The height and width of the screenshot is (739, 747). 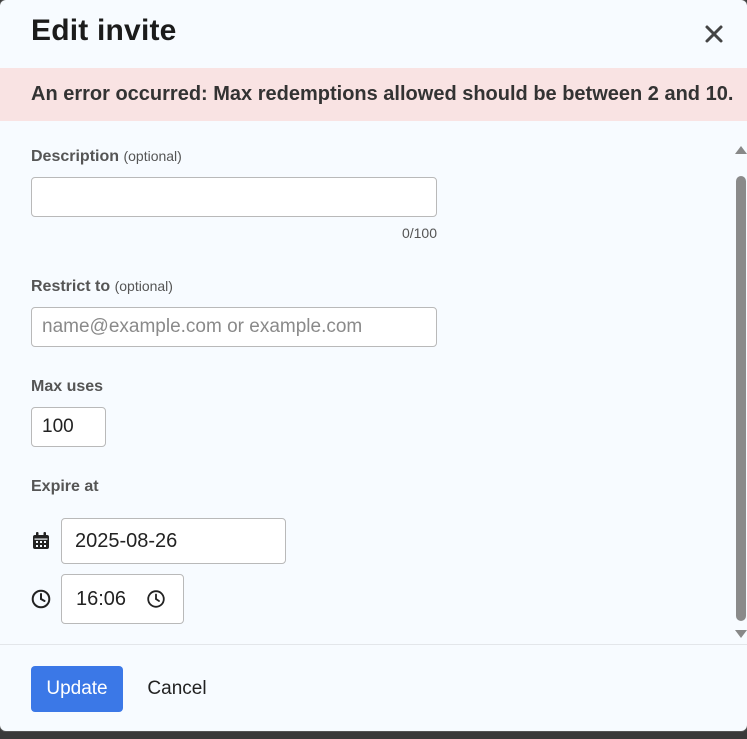 I want to click on dialog-title: Edit invite, so click(x=104, y=30).